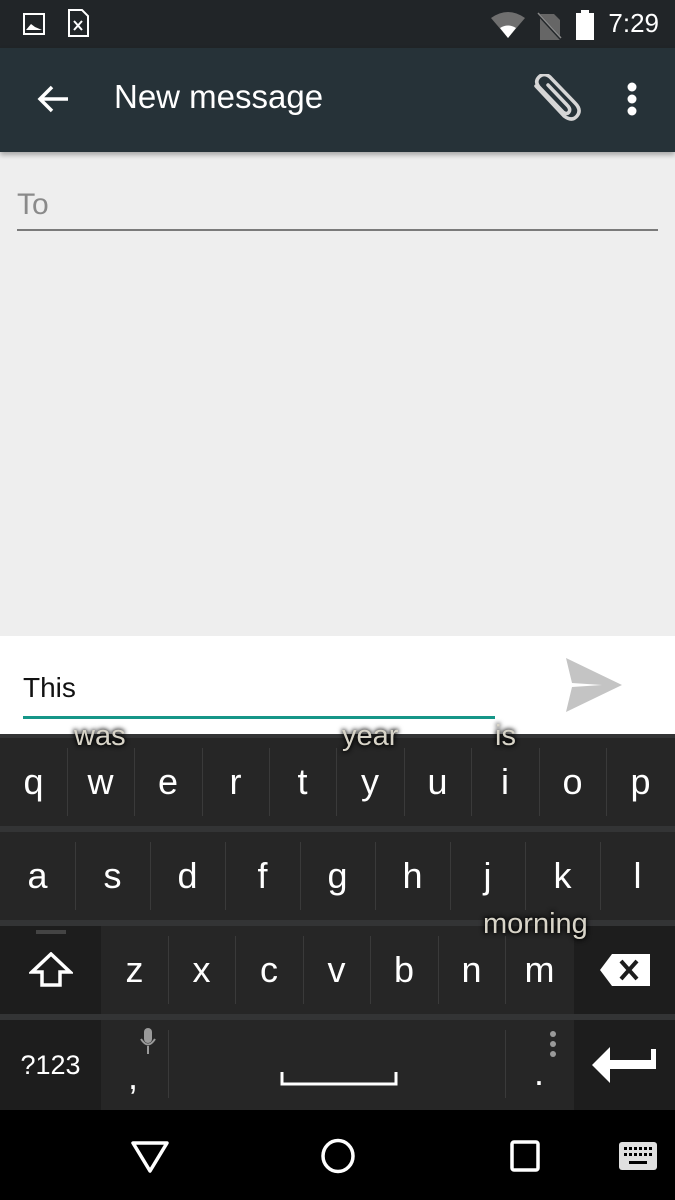  I want to click on message-input-underline, so click(259, 717).